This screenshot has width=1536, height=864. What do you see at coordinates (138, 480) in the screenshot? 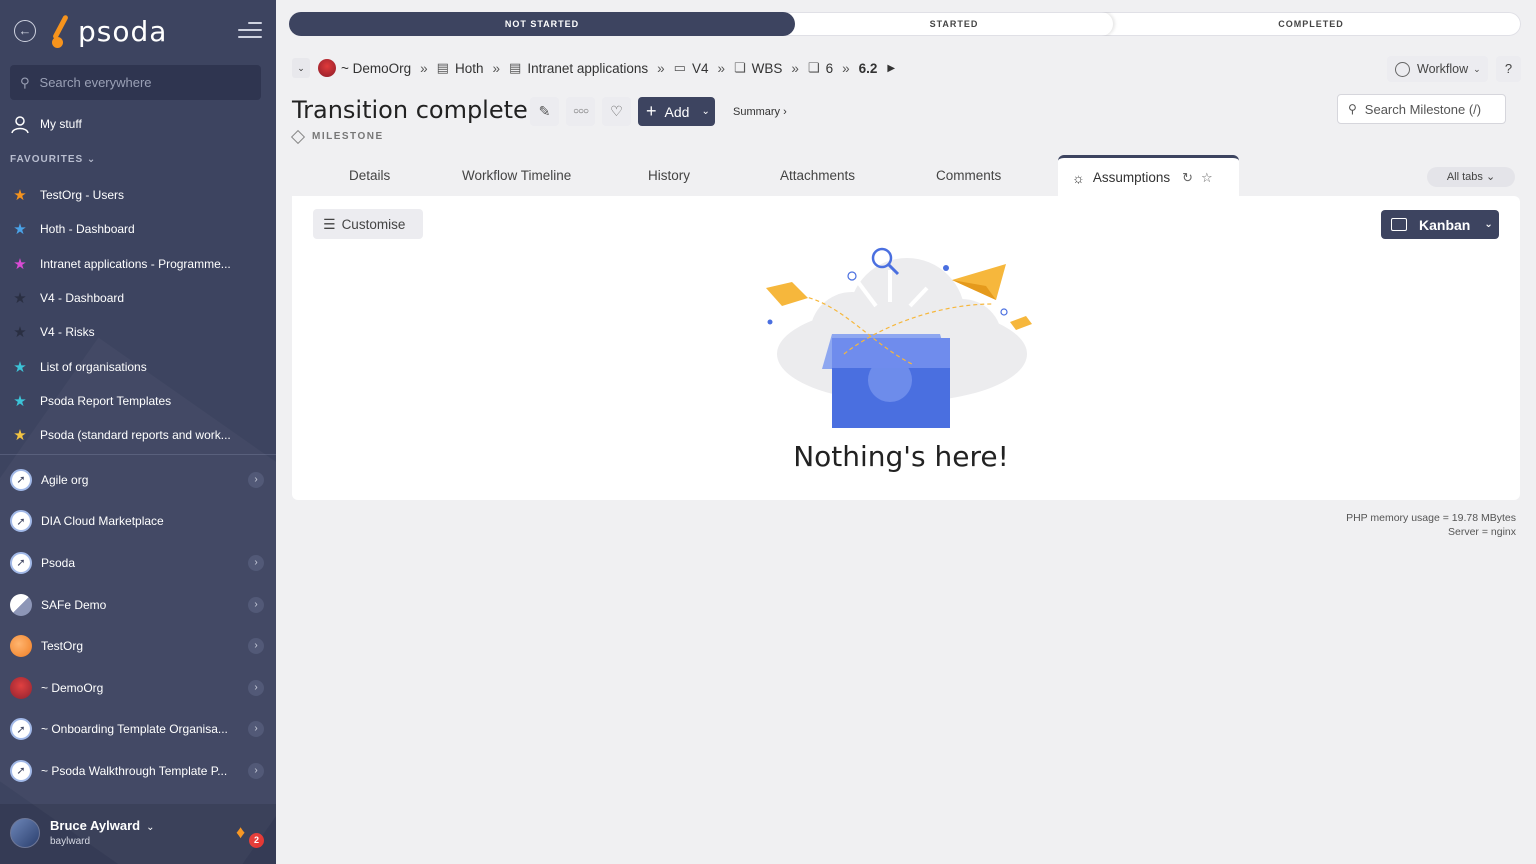
I see `org-item-agile-org: ➚ Agile org ›` at bounding box center [138, 480].